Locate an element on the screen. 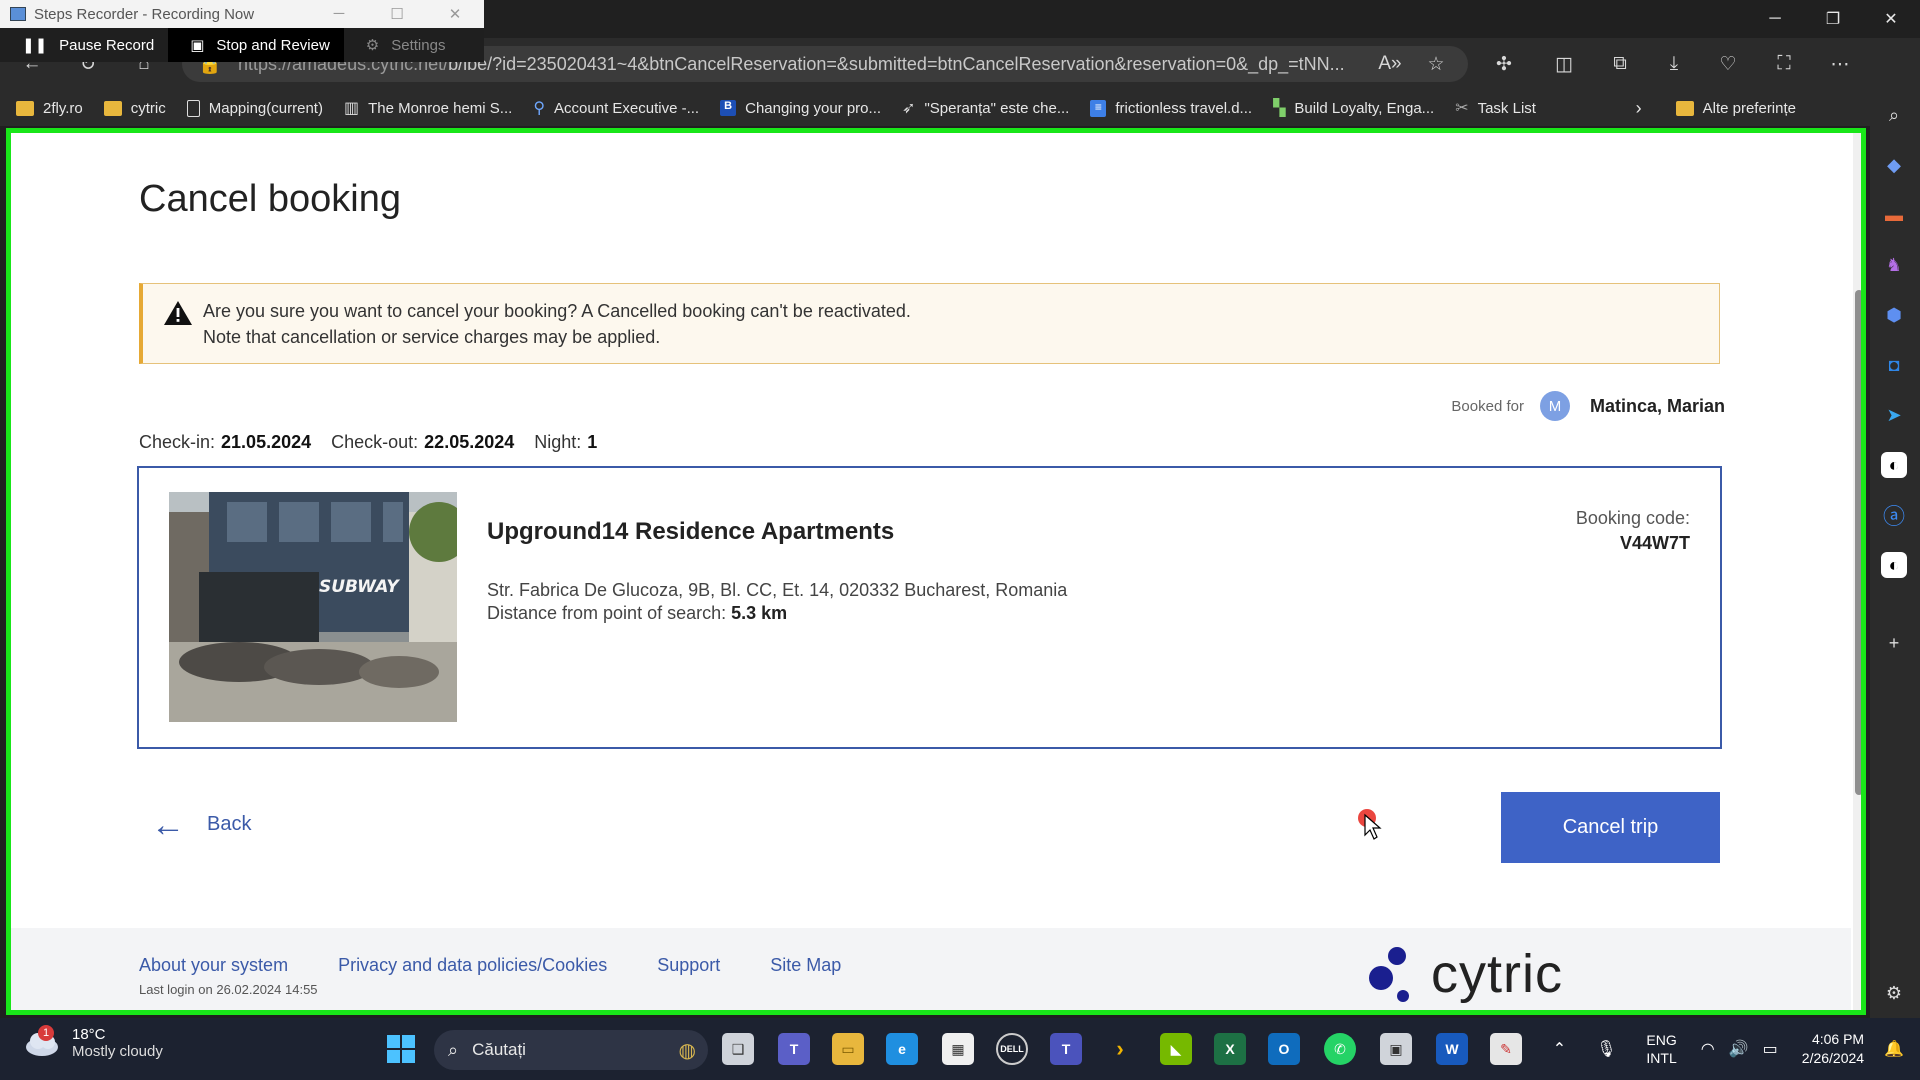 This screenshot has width=1920, height=1080. bookmark-item: cytric is located at coordinates (134, 108).